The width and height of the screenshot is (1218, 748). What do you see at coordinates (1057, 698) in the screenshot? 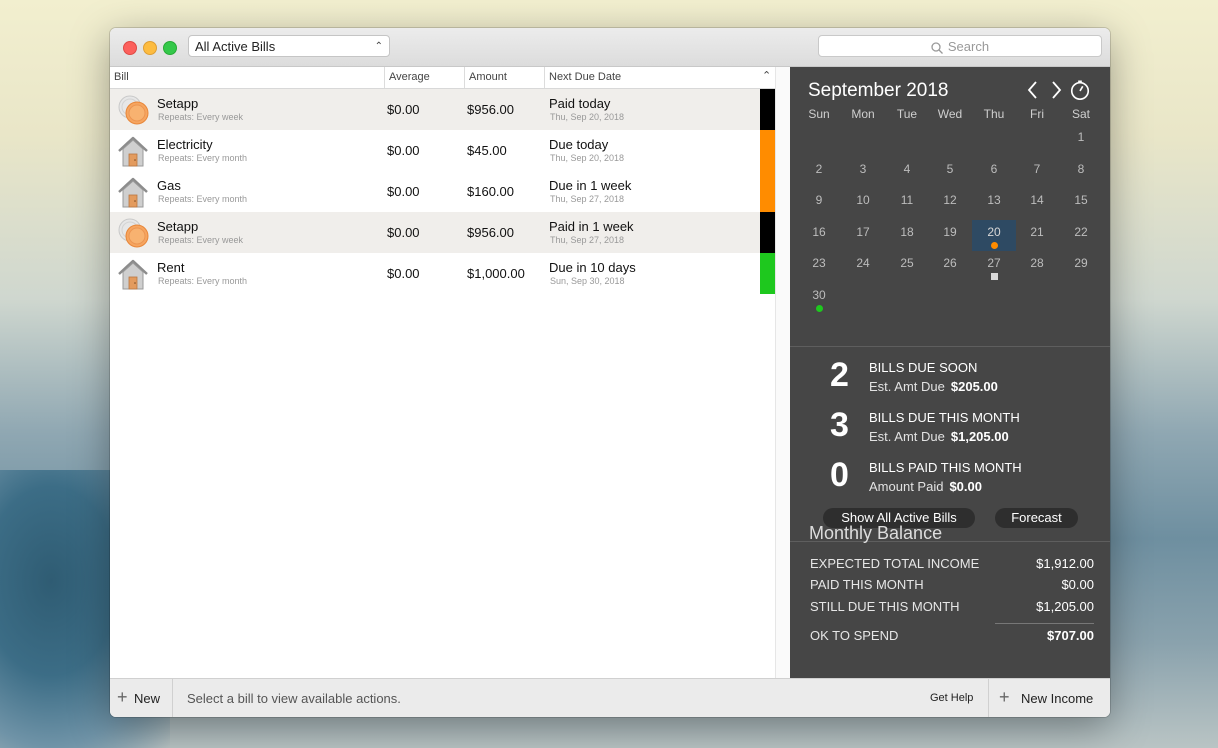
I see `new-income-label: New Income` at bounding box center [1057, 698].